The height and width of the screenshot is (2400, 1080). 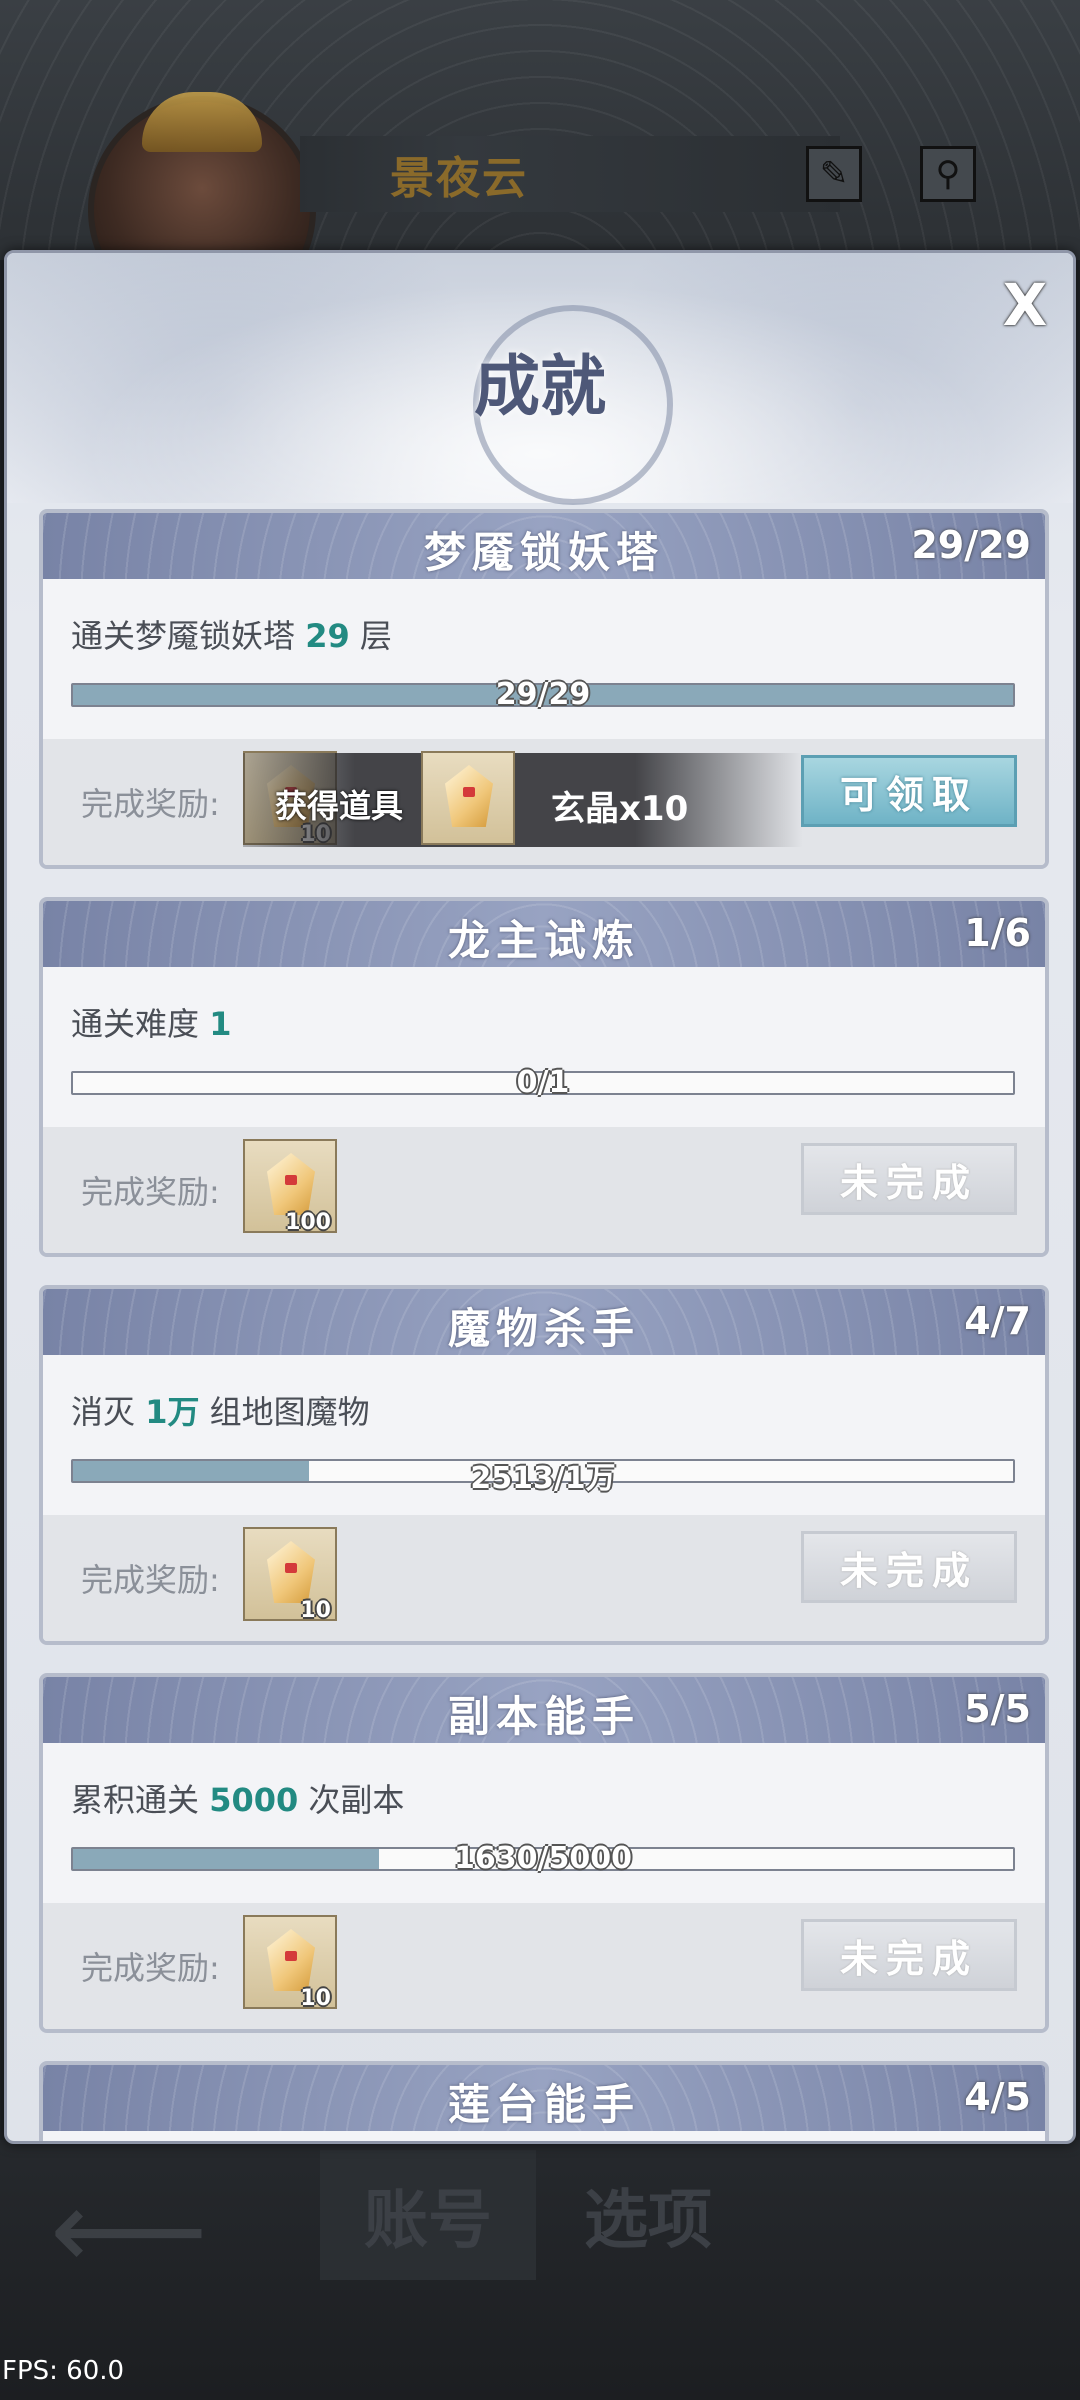 What do you see at coordinates (1025, 305) in the screenshot?
I see `close-button: X` at bounding box center [1025, 305].